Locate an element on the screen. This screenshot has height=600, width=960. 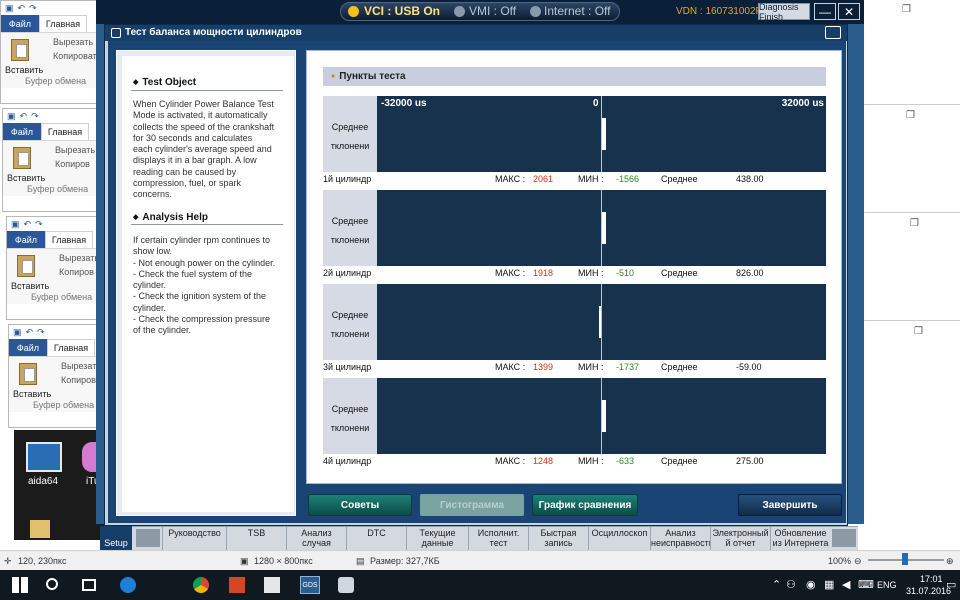
gds-taskbar-icon: GDS is located at coordinates (310, 585).